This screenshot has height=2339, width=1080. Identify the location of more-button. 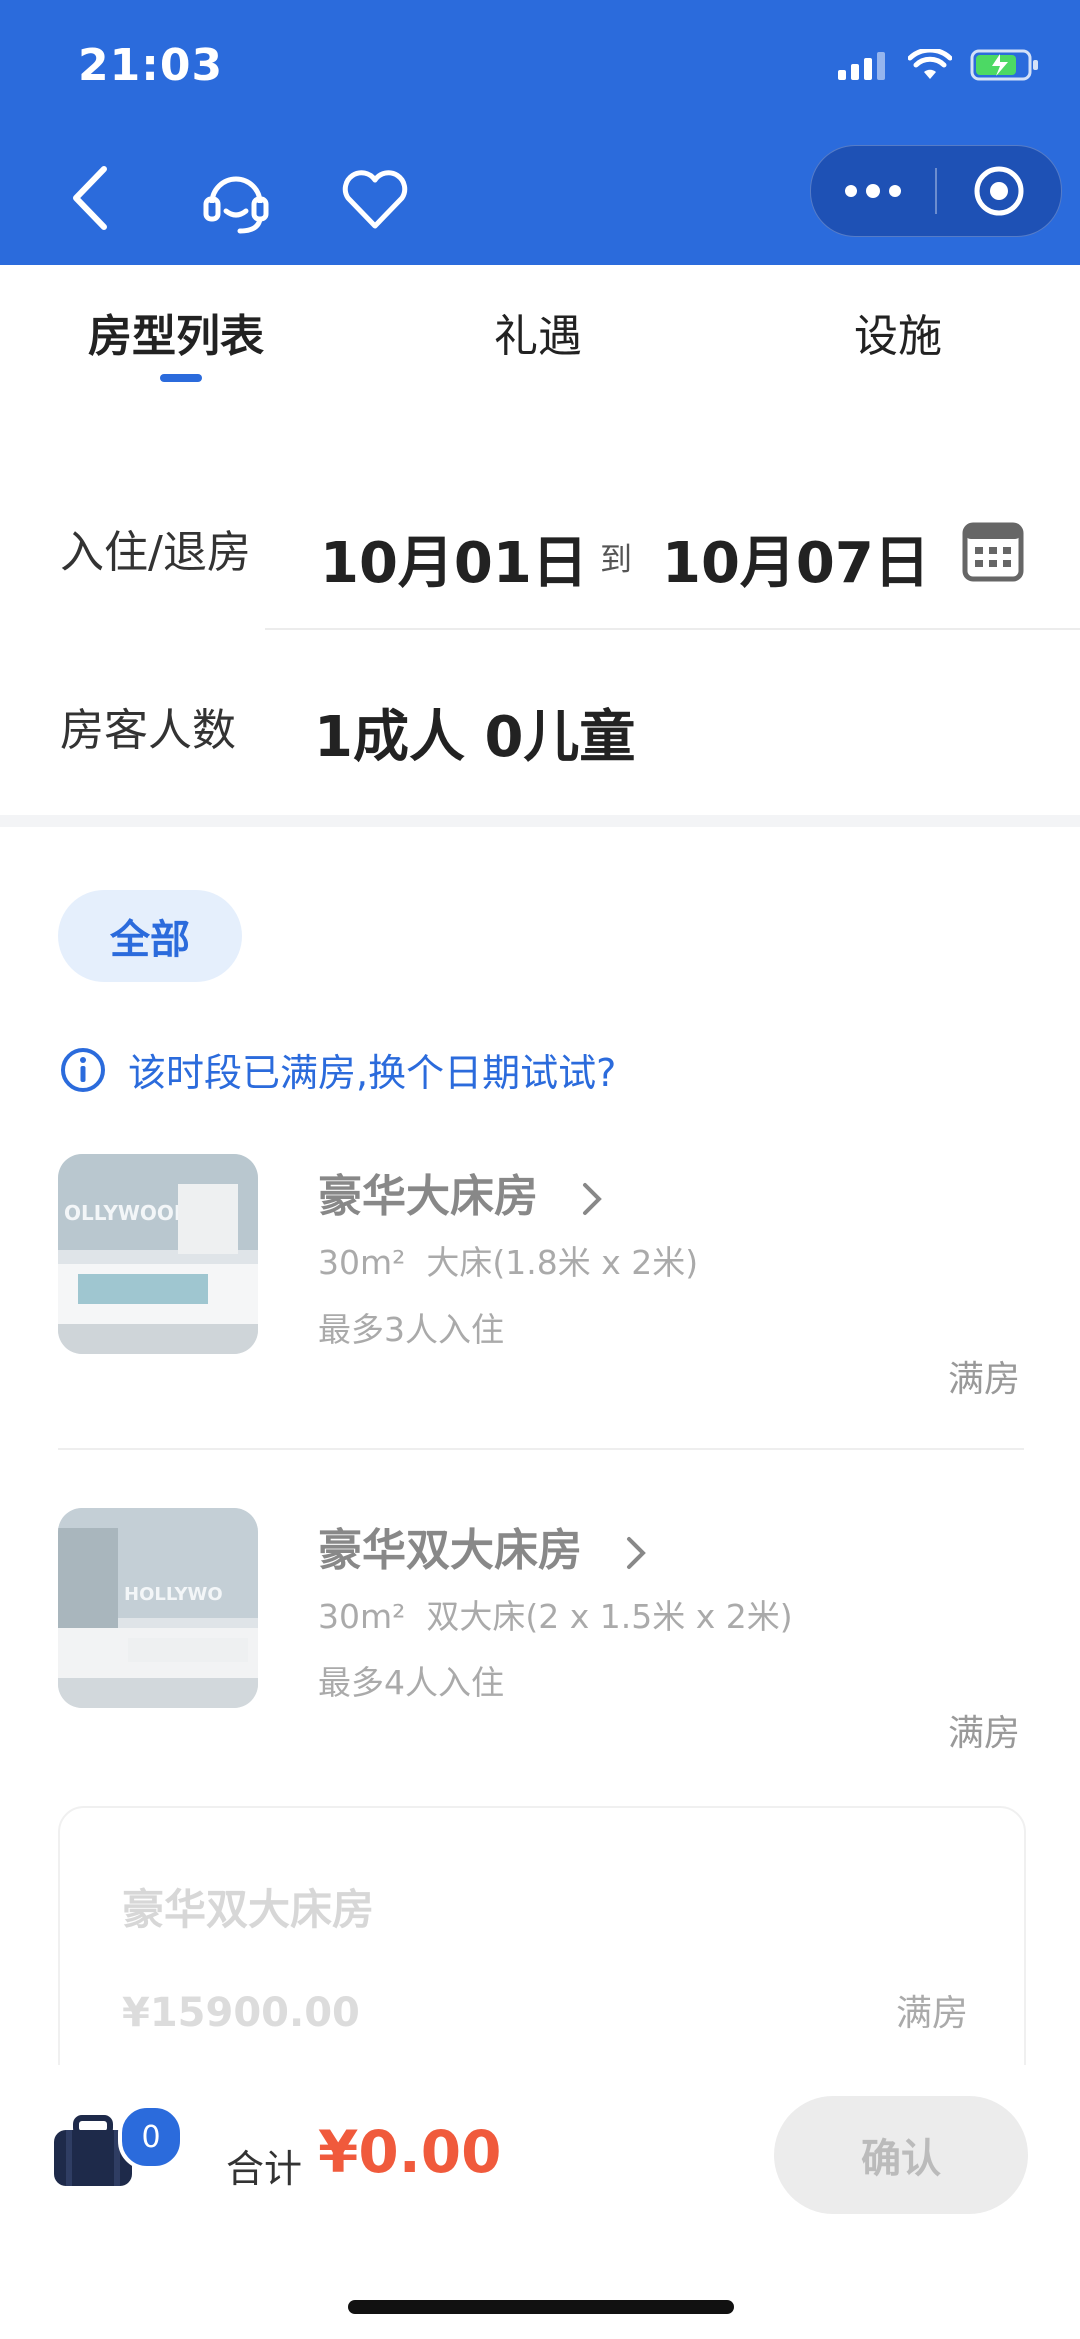
(873, 191).